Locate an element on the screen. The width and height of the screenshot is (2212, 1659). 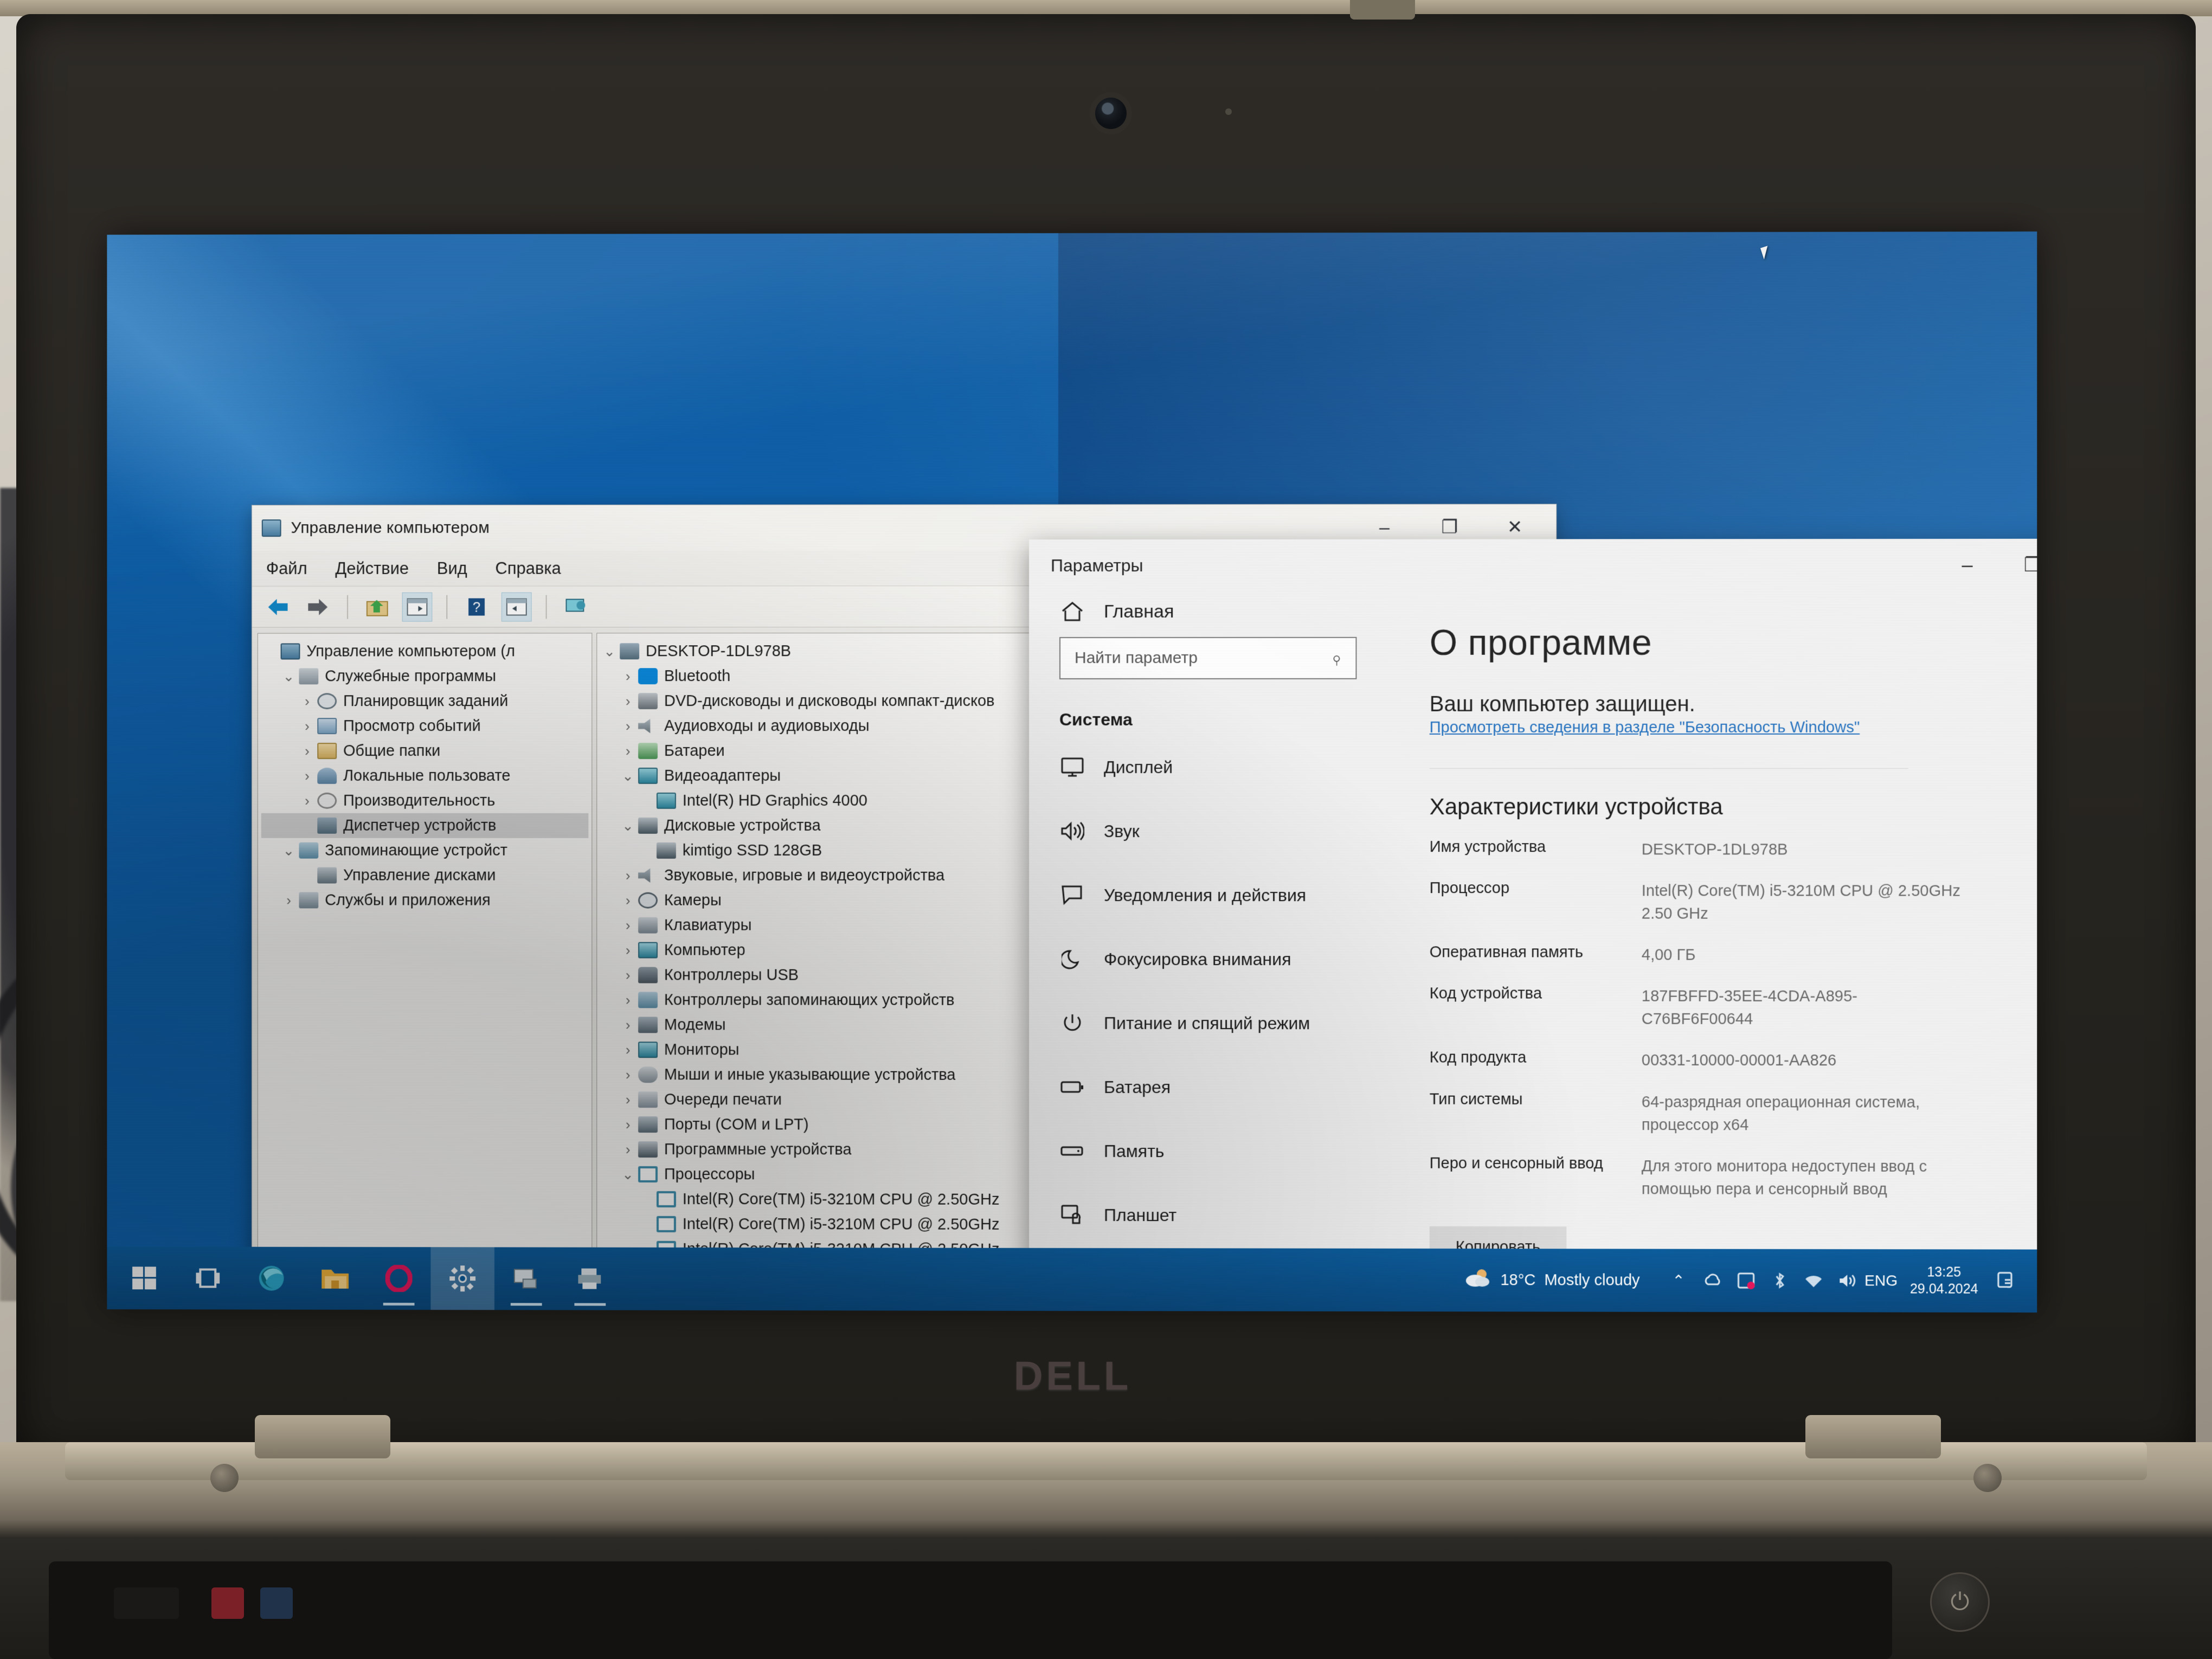
taskbar-button-microsoft-edge is located at coordinates (271, 1278).